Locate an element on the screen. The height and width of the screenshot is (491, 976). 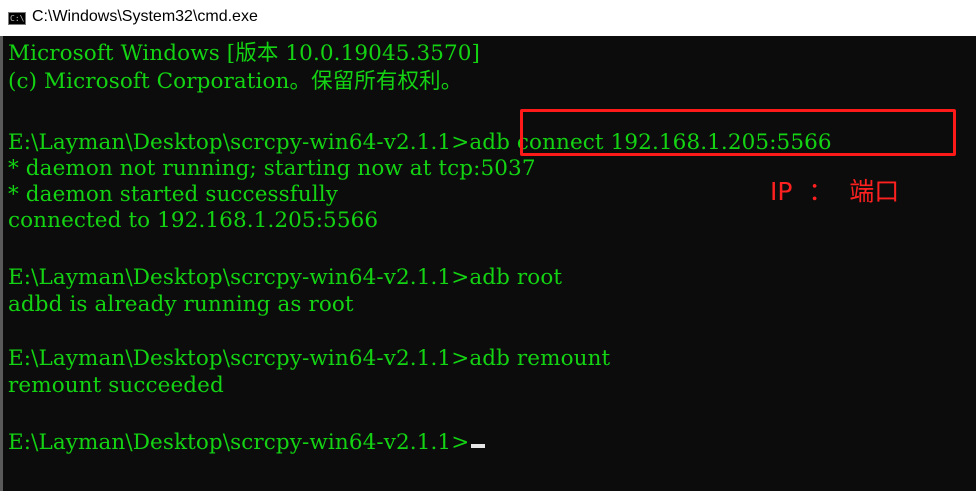
window-title: C:\Windows\System32\cmd.exe is located at coordinates (145, 16).